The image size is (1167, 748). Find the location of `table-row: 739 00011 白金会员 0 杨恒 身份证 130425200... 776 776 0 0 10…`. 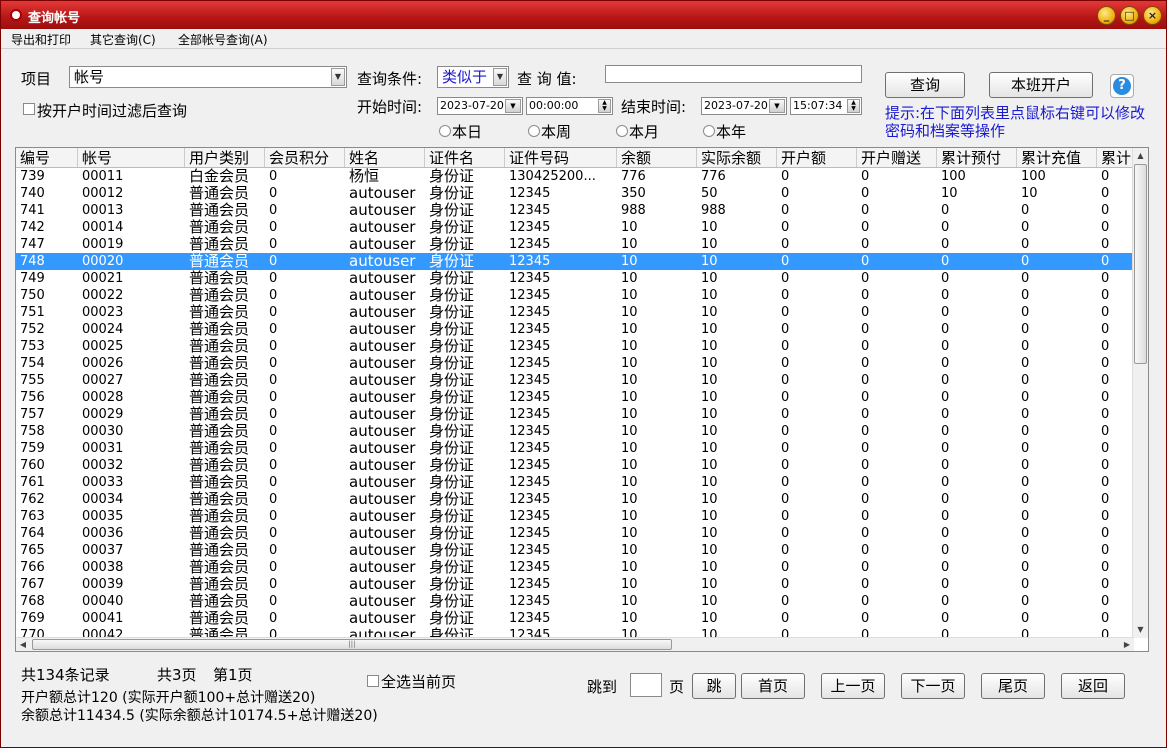

table-row: 739 00011 白金会员 0 杨恒 身份证 130425200... 776 776 0 0 10… is located at coordinates (575, 176).